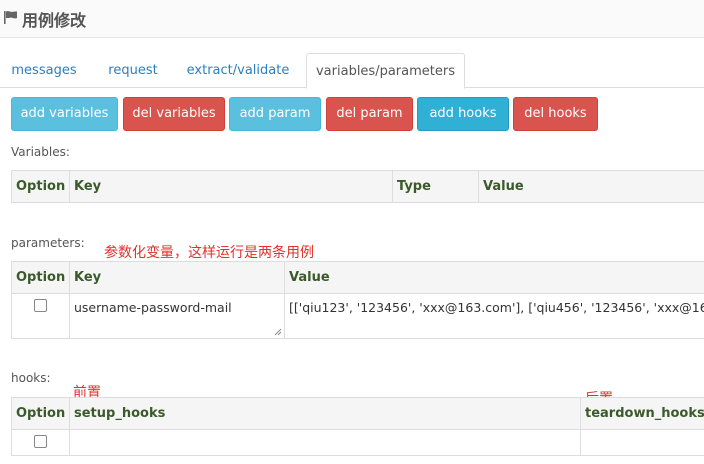  I want to click on column-header-teardown-hooks: teardown_hooks, so click(642, 413).